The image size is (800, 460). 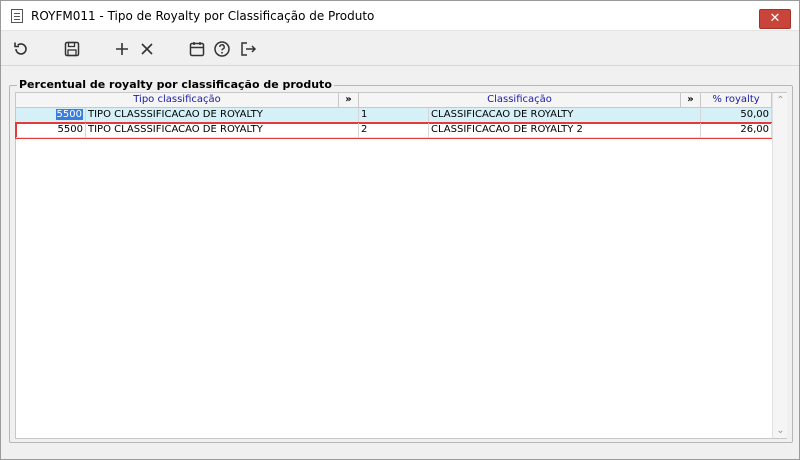 I want to click on cell-cod-classificacao: 2, so click(x=394, y=130).